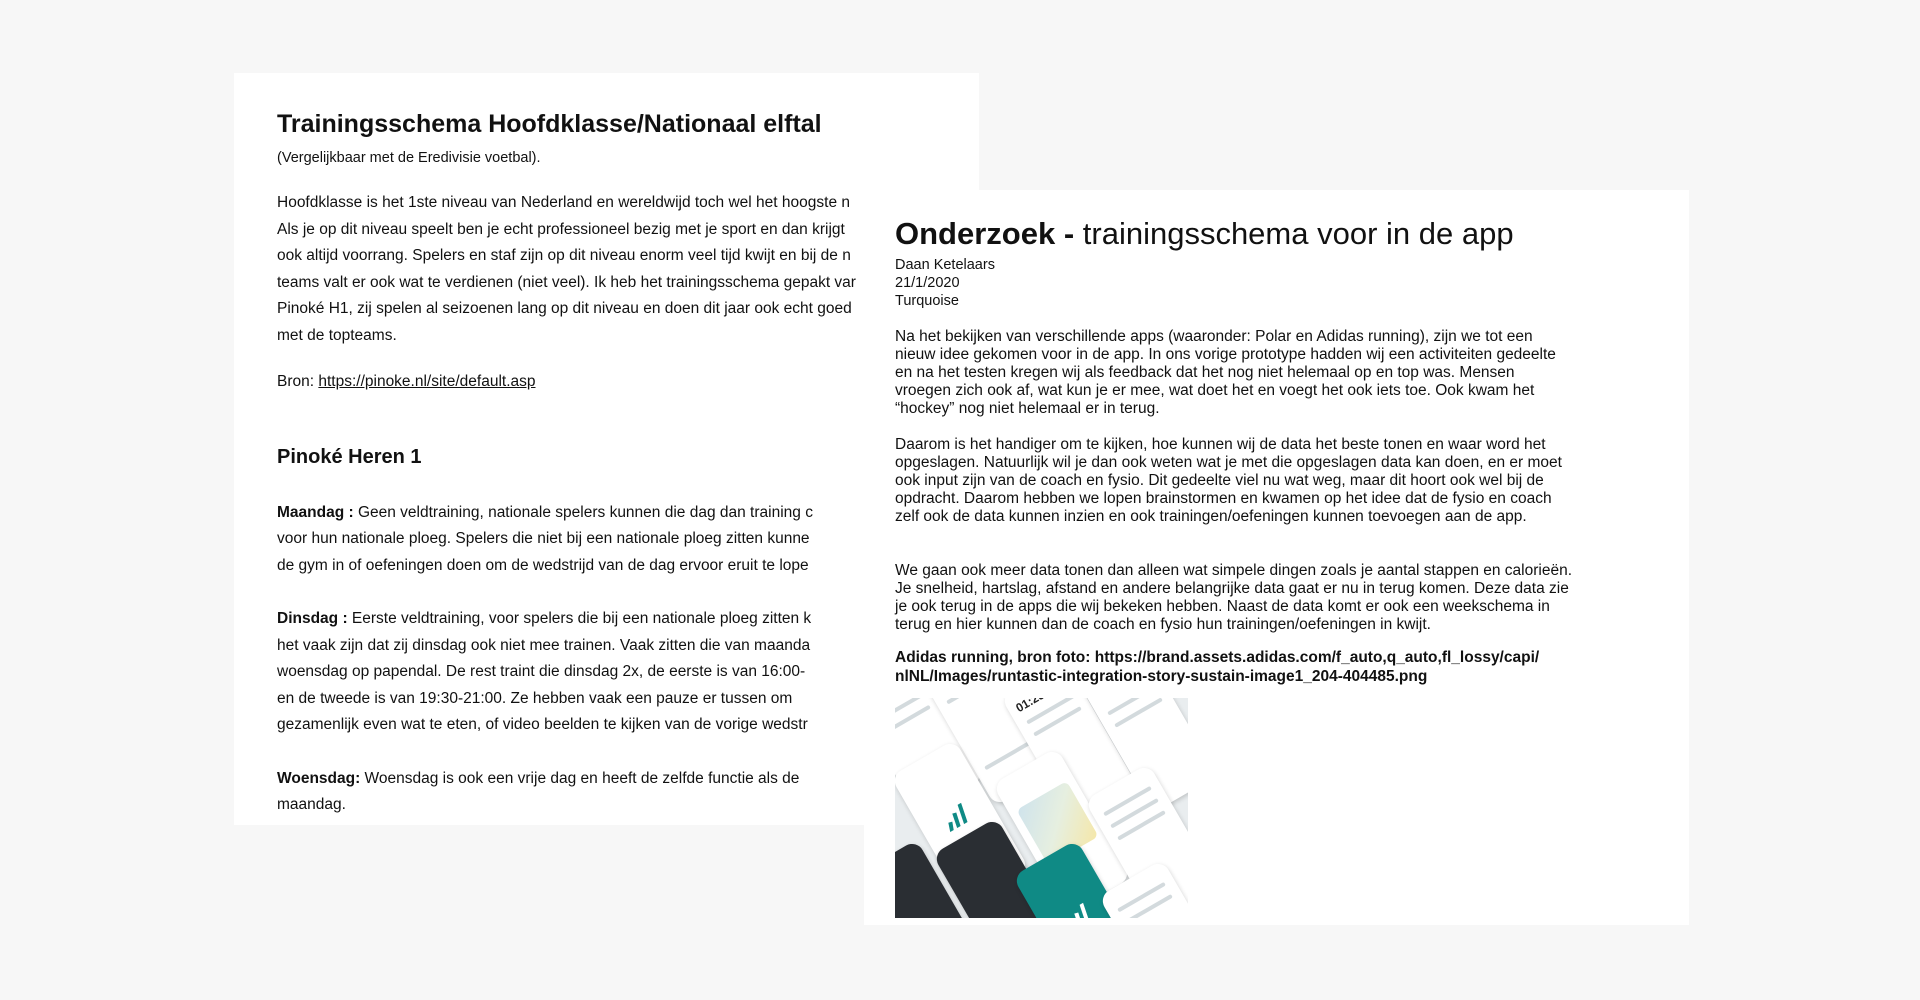 This screenshot has width=1920, height=1000. What do you see at coordinates (1292, 283) in the screenshot?
I see `meta-block: Daan Ketelaars 21/1/2020 Turquoise` at bounding box center [1292, 283].